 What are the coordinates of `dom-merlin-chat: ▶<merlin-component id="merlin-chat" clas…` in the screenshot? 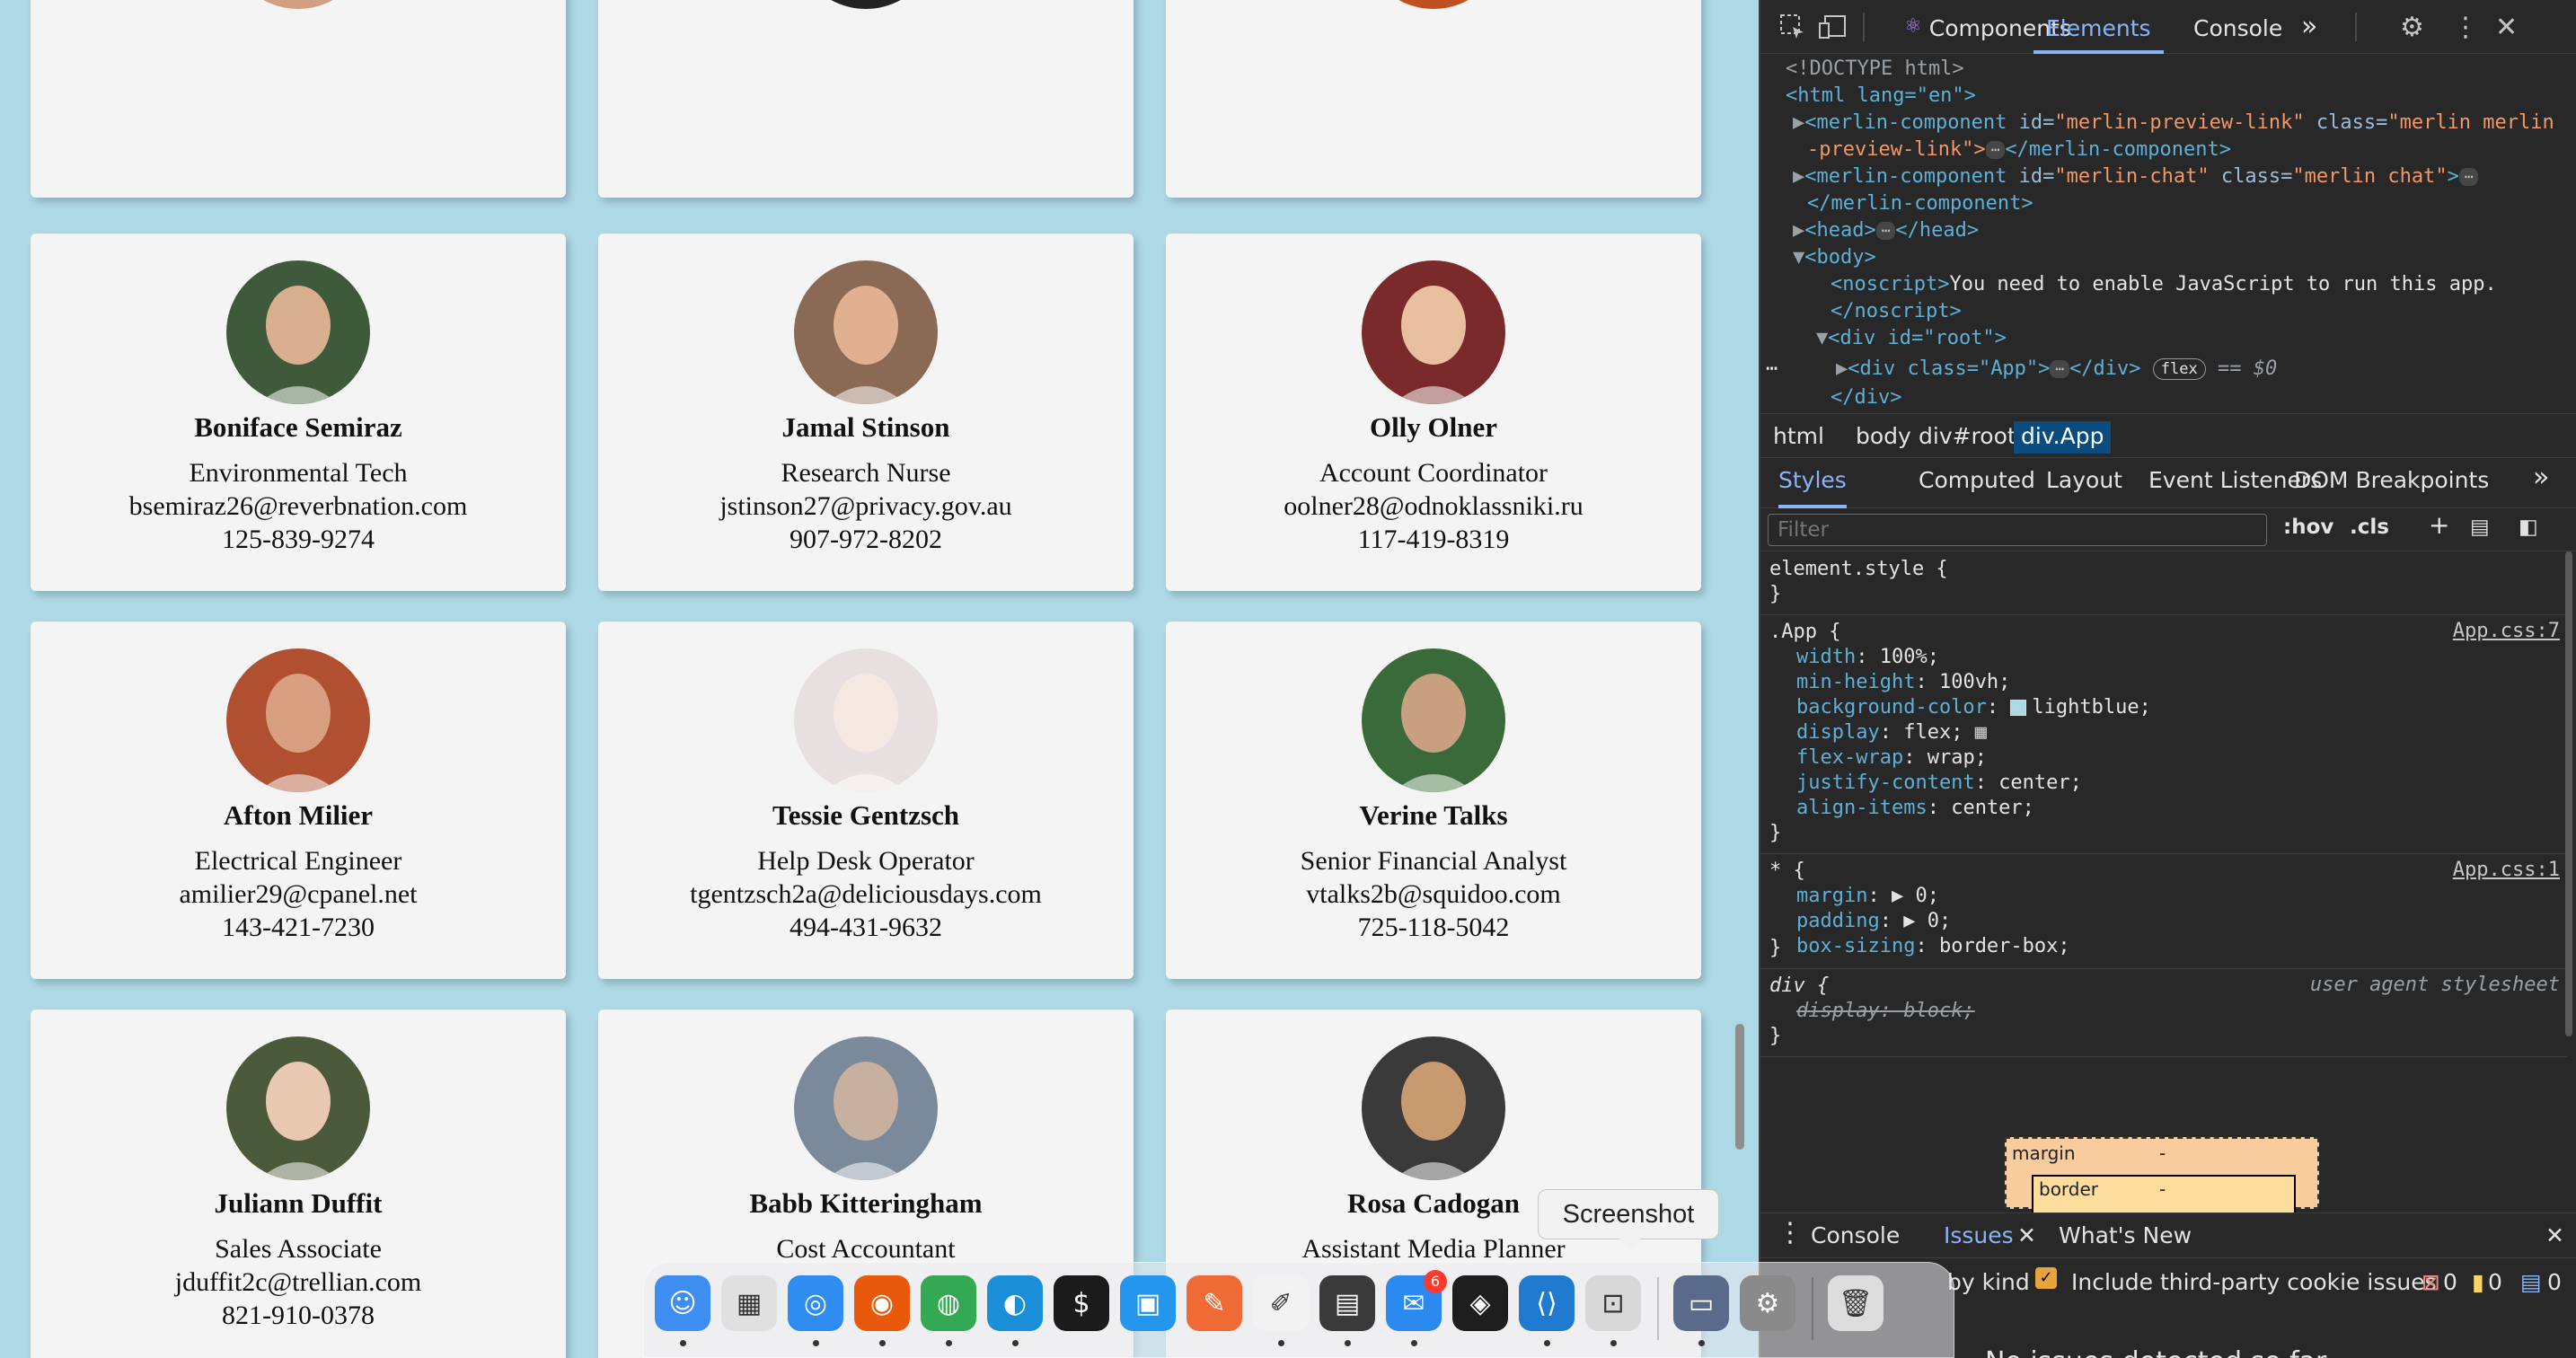 It's located at (2136, 176).